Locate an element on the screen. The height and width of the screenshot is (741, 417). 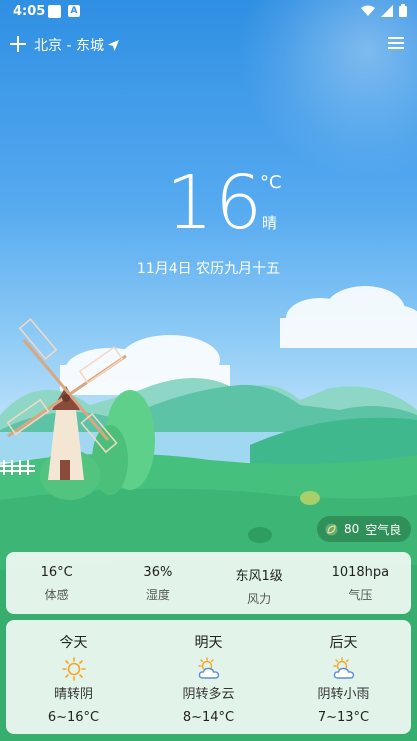
battery-icon is located at coordinates (403, 10).